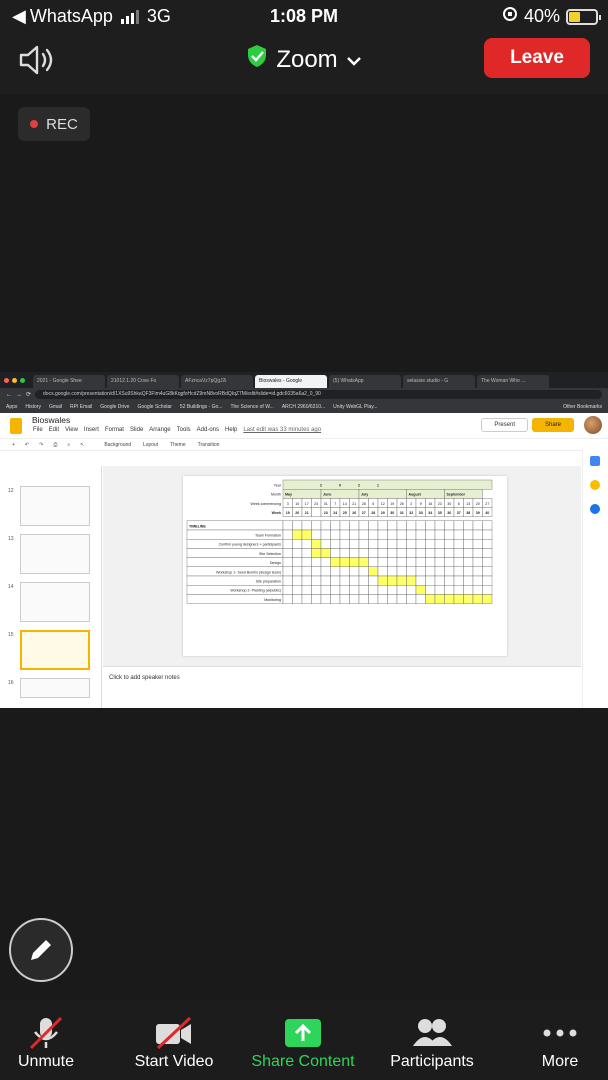 The width and height of the screenshot is (608, 1080). What do you see at coordinates (432, 1043) in the screenshot?
I see `participants-button: Participants` at bounding box center [432, 1043].